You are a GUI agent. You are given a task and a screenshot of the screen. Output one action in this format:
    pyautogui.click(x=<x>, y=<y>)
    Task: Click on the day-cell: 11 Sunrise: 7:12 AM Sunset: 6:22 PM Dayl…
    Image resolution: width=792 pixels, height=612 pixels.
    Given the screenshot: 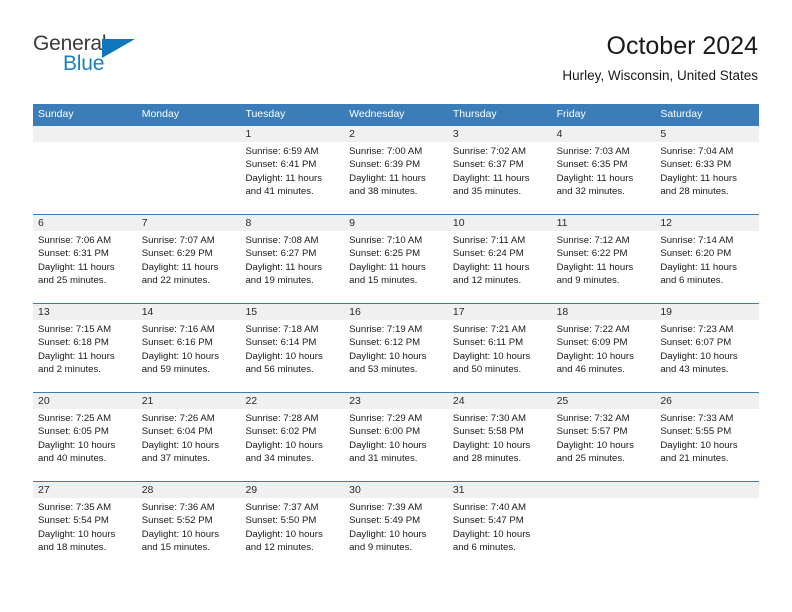 What is the action you would take?
    pyautogui.click(x=603, y=259)
    